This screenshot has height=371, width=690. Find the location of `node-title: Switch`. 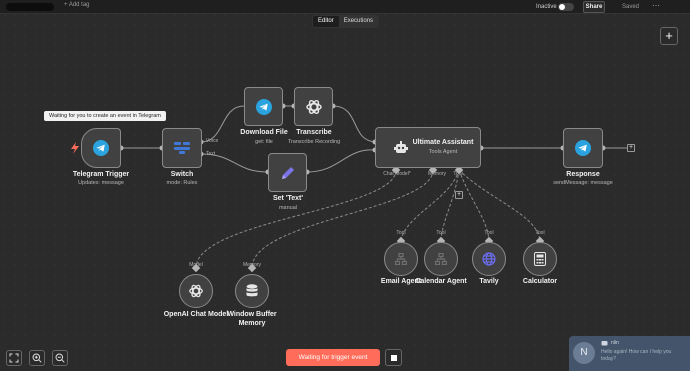

node-title: Switch is located at coordinates (182, 174).